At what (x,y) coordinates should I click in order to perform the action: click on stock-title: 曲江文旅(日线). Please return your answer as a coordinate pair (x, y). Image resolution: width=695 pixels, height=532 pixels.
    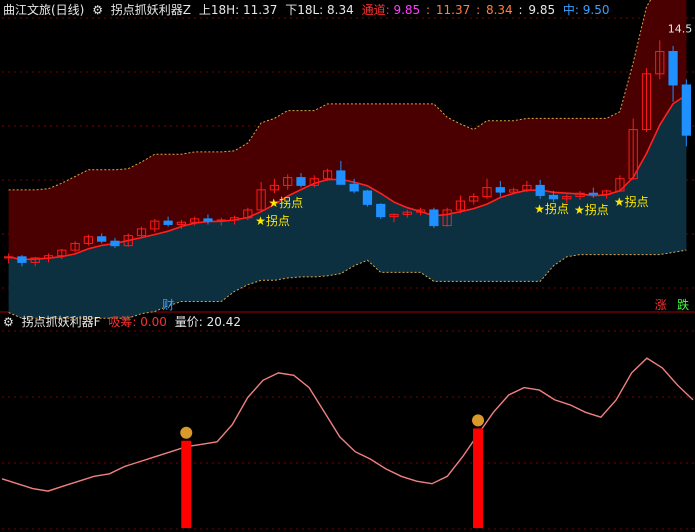
    Looking at the image, I should click on (44, 10).